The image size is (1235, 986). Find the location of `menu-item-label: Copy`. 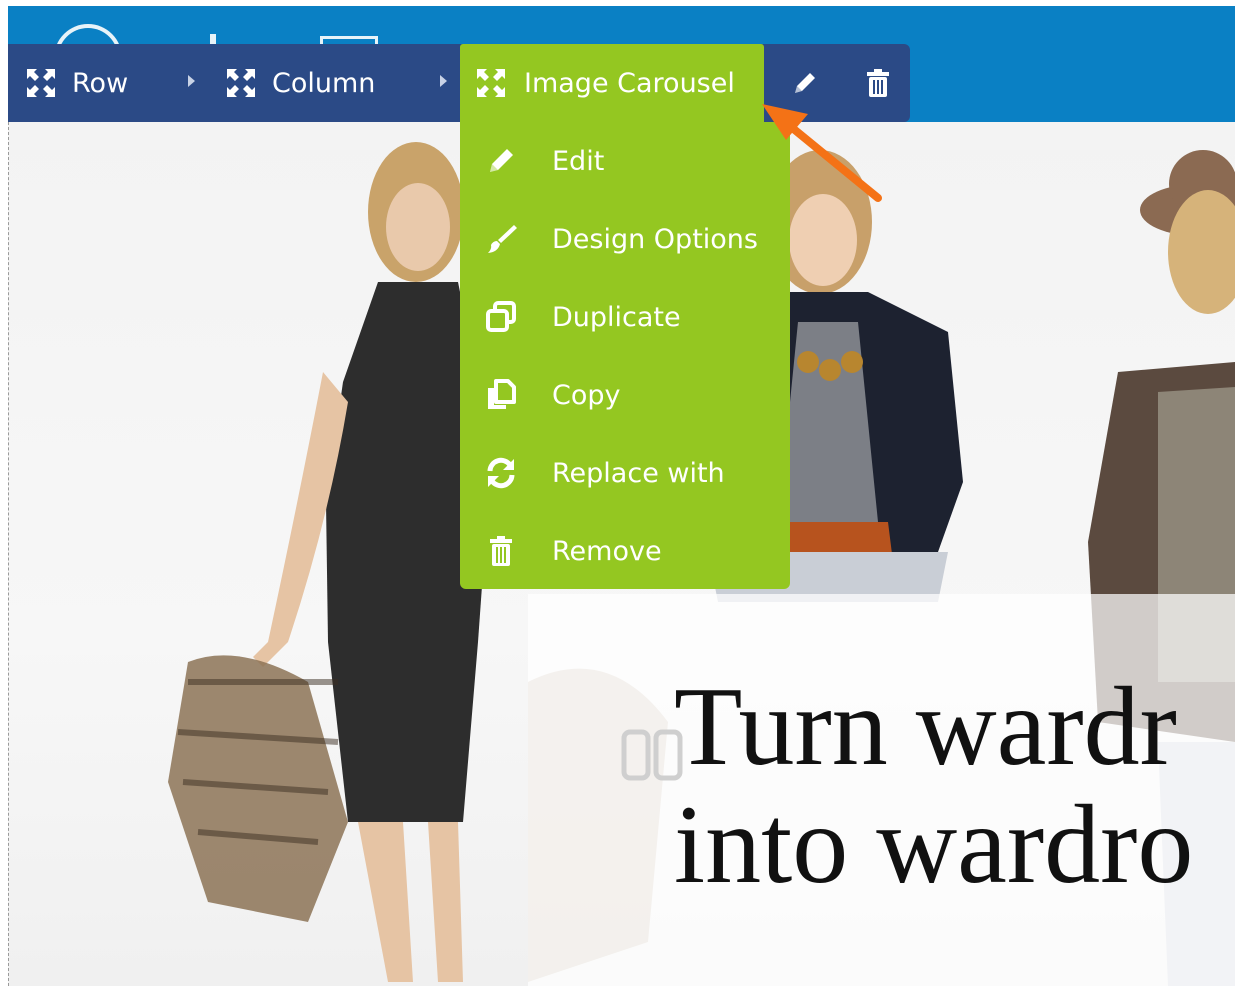

menu-item-label: Copy is located at coordinates (586, 395).